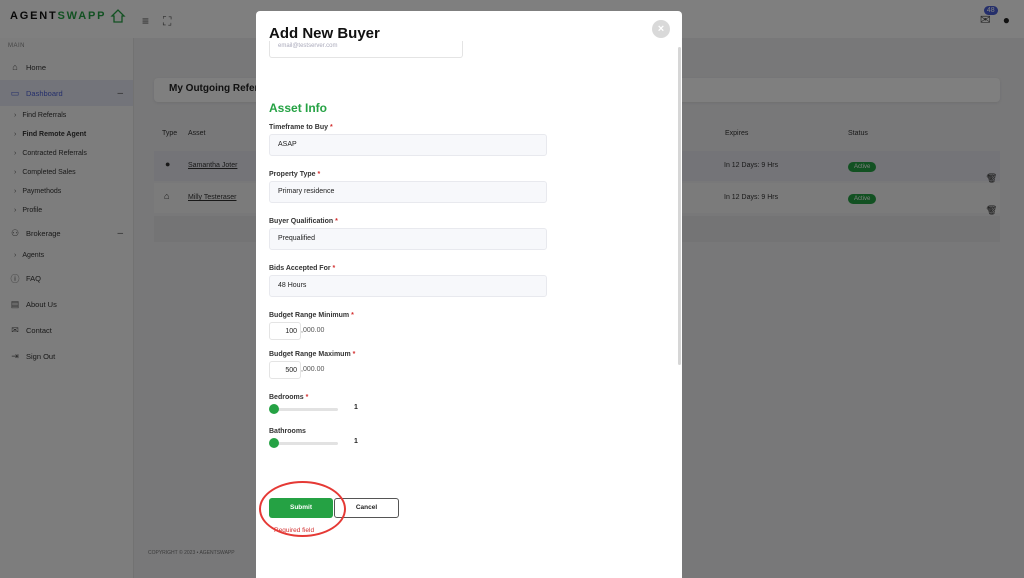 The image size is (1024, 578). I want to click on bathrooms-slider-handle, so click(274, 443).